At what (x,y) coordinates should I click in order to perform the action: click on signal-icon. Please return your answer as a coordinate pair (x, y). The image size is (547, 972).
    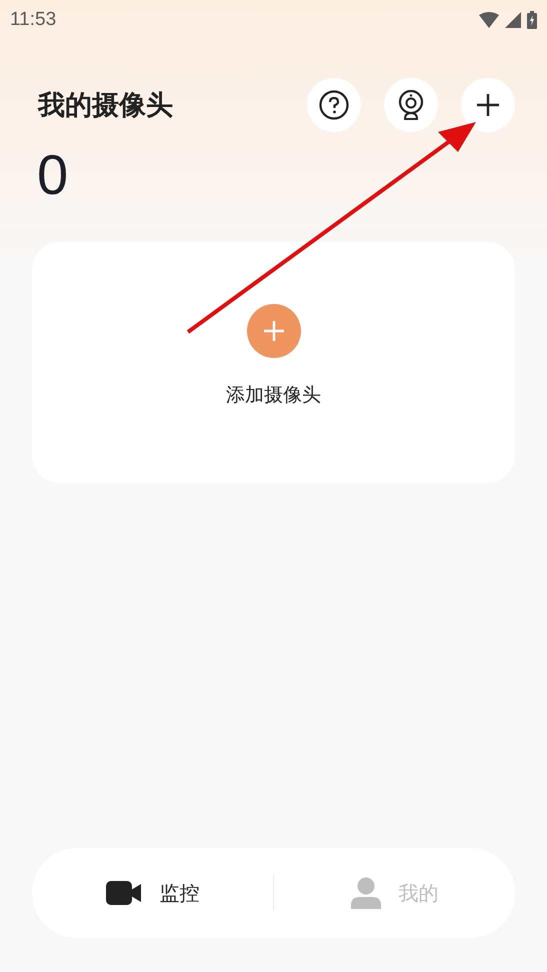
    Looking at the image, I should click on (513, 20).